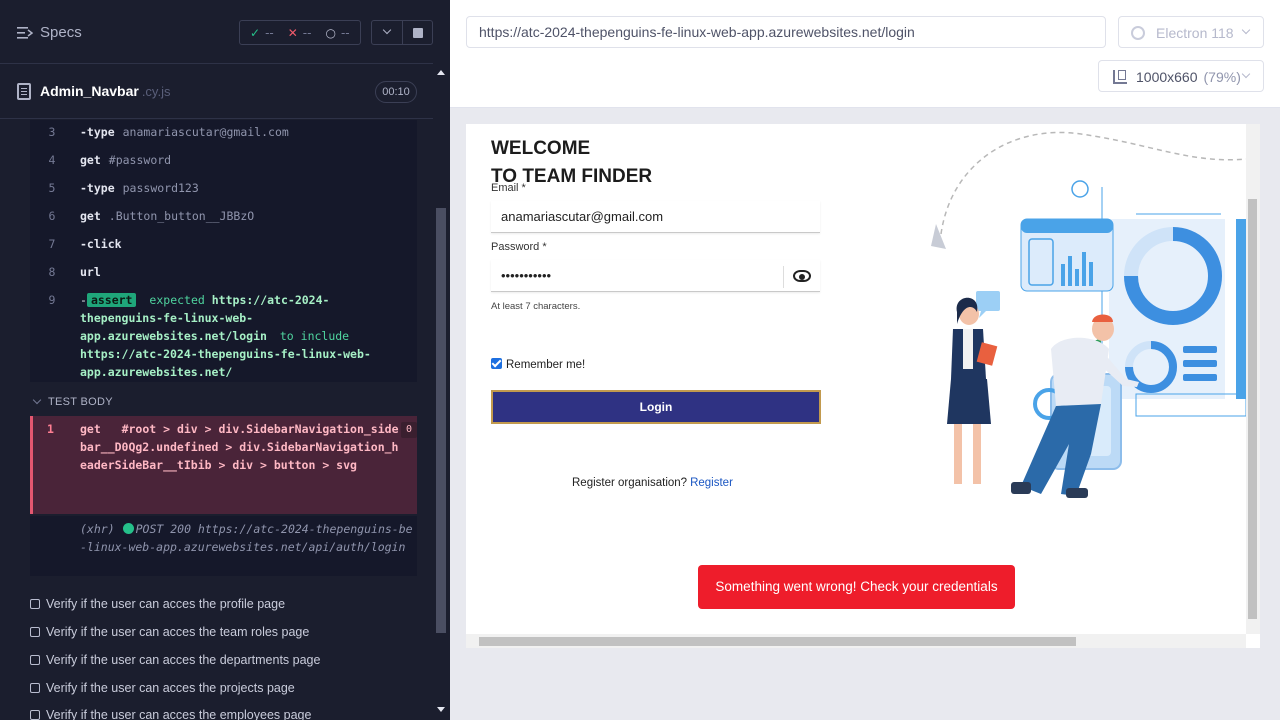 The height and width of the screenshot is (720, 1280). What do you see at coordinates (536, 306) in the screenshot?
I see `password-hint: At least 7 characters.` at bounding box center [536, 306].